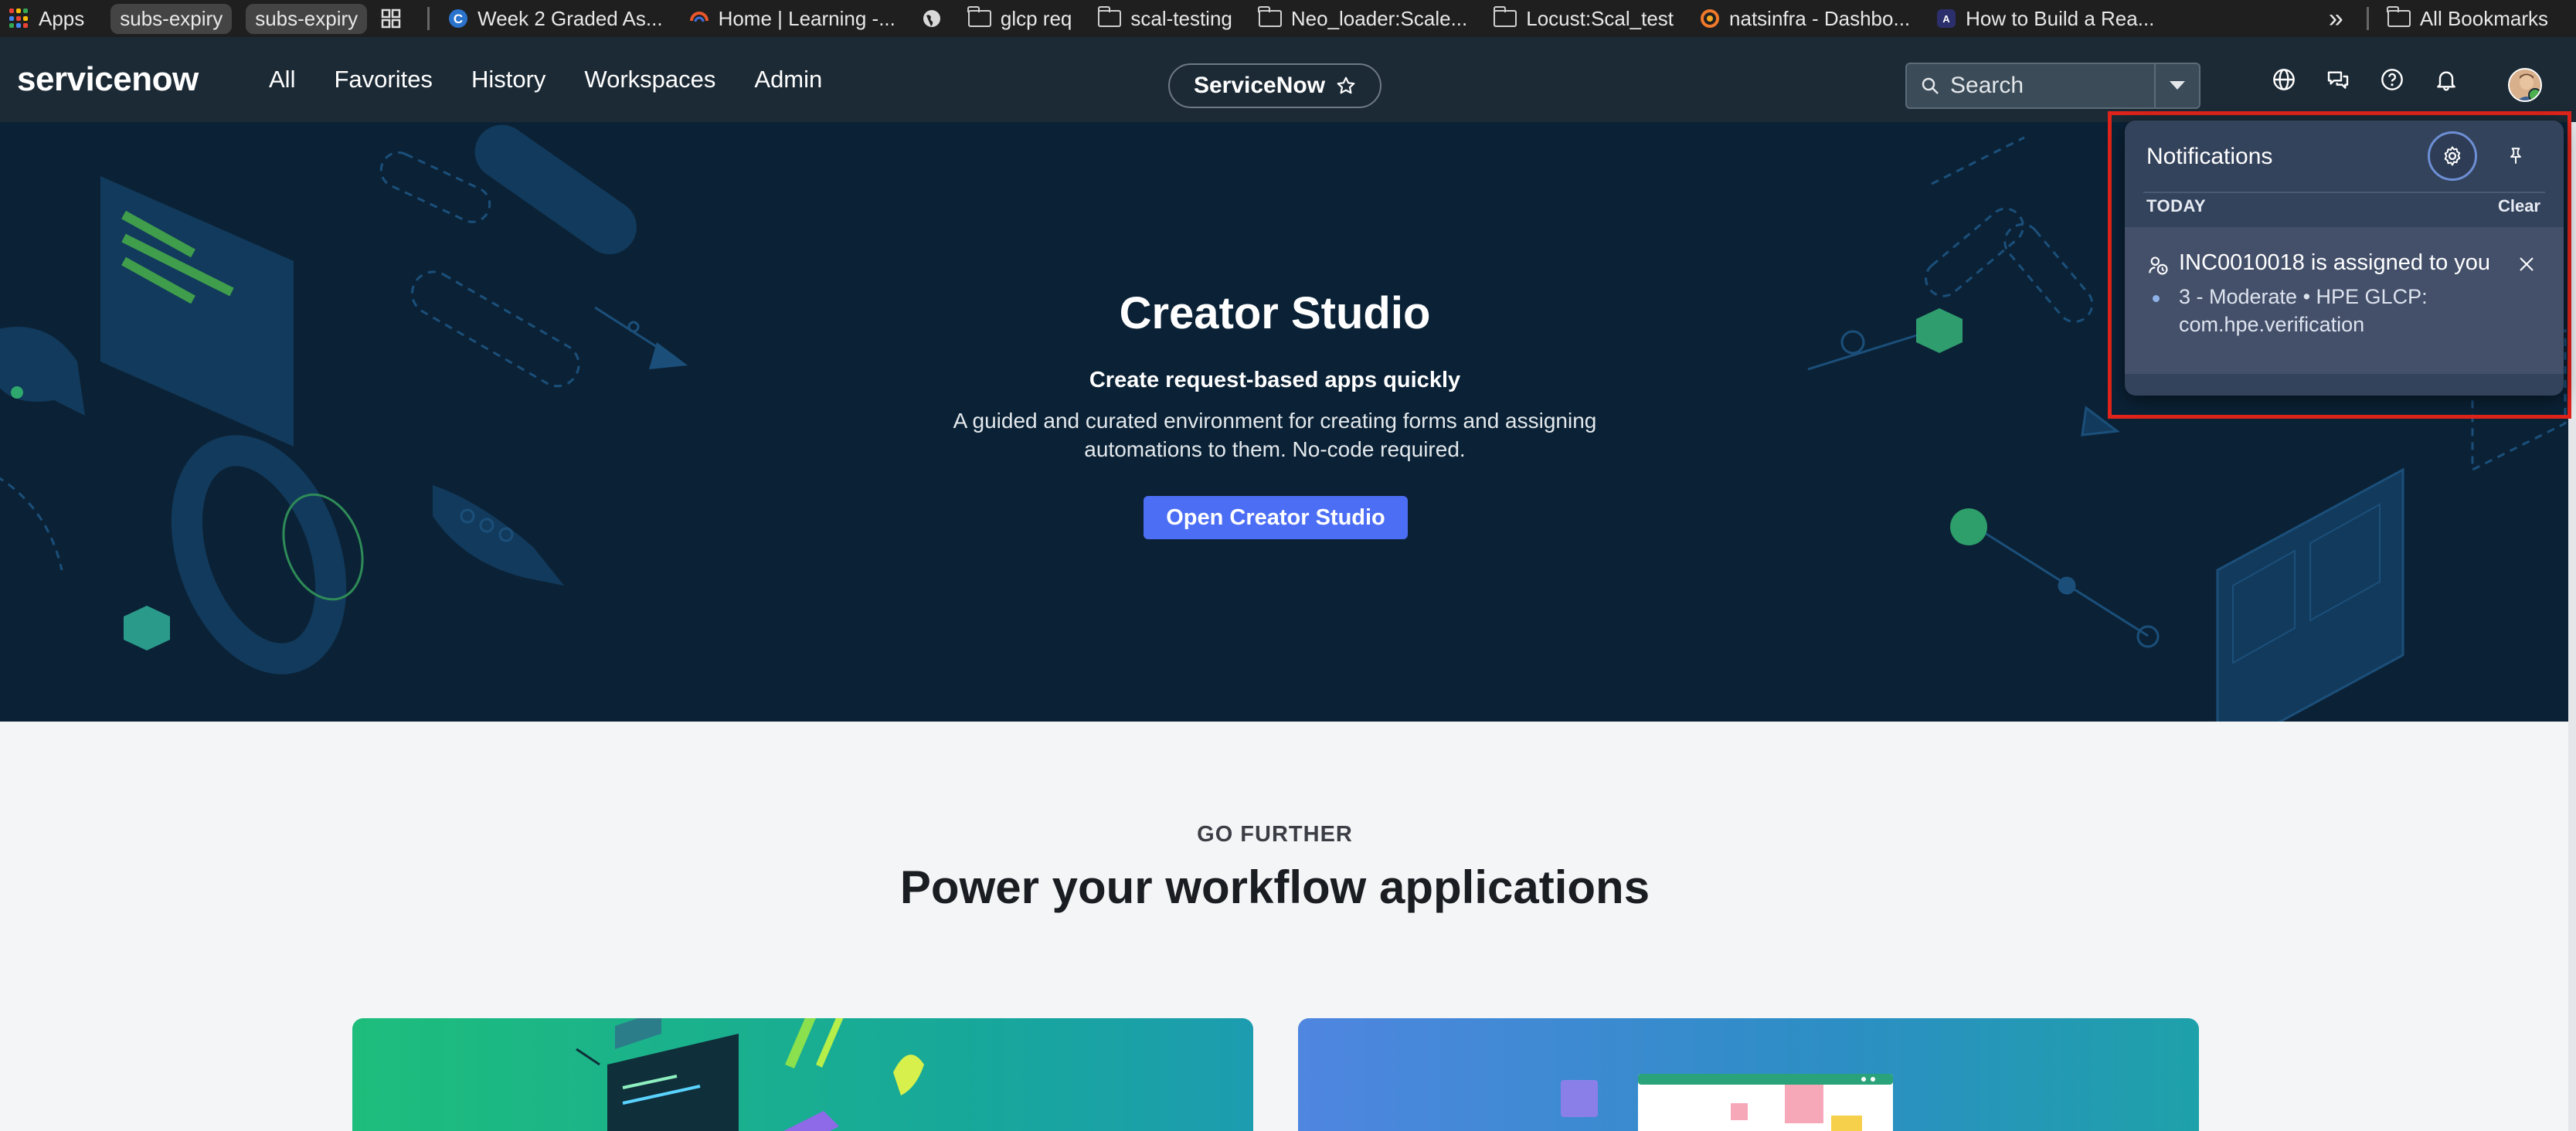 The image size is (2576, 1131). I want to click on bookmark-label: All Bookmarks, so click(2483, 18).